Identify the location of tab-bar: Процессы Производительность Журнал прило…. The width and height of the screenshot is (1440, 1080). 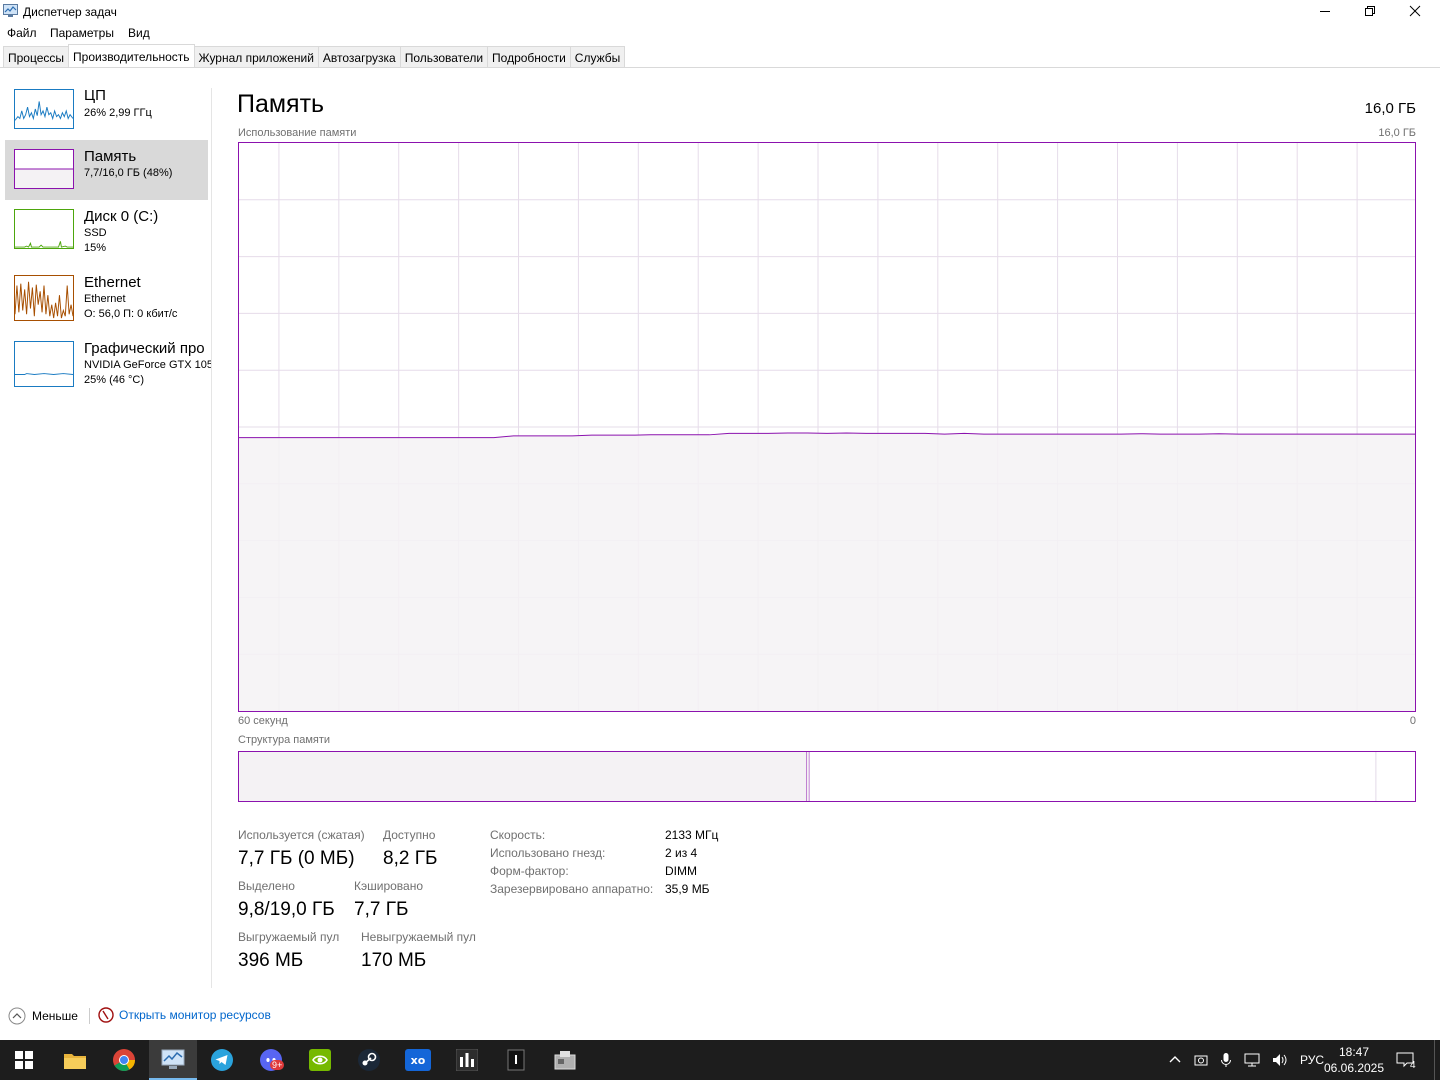
(314, 56).